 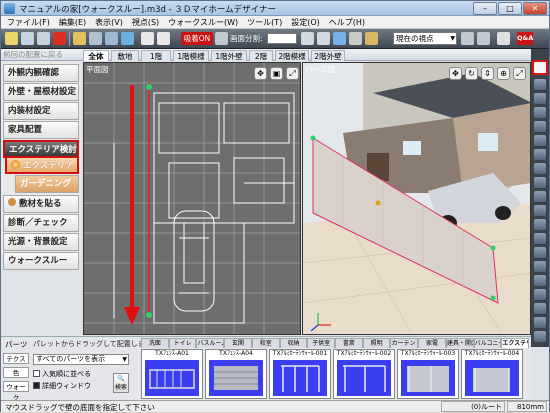 What do you see at coordinates (471, 73) in the screenshot?
I see `rotate-icon: ↻` at bounding box center [471, 73].